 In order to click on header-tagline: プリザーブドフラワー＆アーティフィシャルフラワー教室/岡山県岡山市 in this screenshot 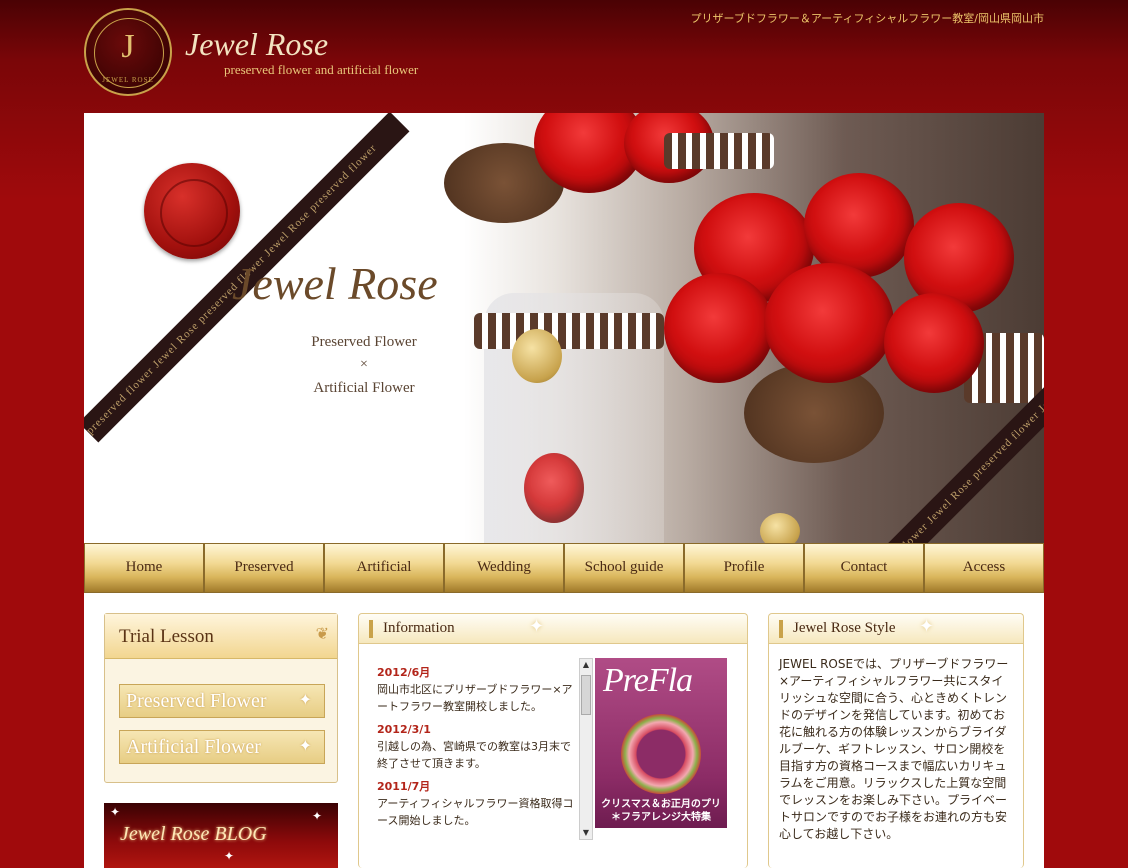, I will do `click(867, 18)`.